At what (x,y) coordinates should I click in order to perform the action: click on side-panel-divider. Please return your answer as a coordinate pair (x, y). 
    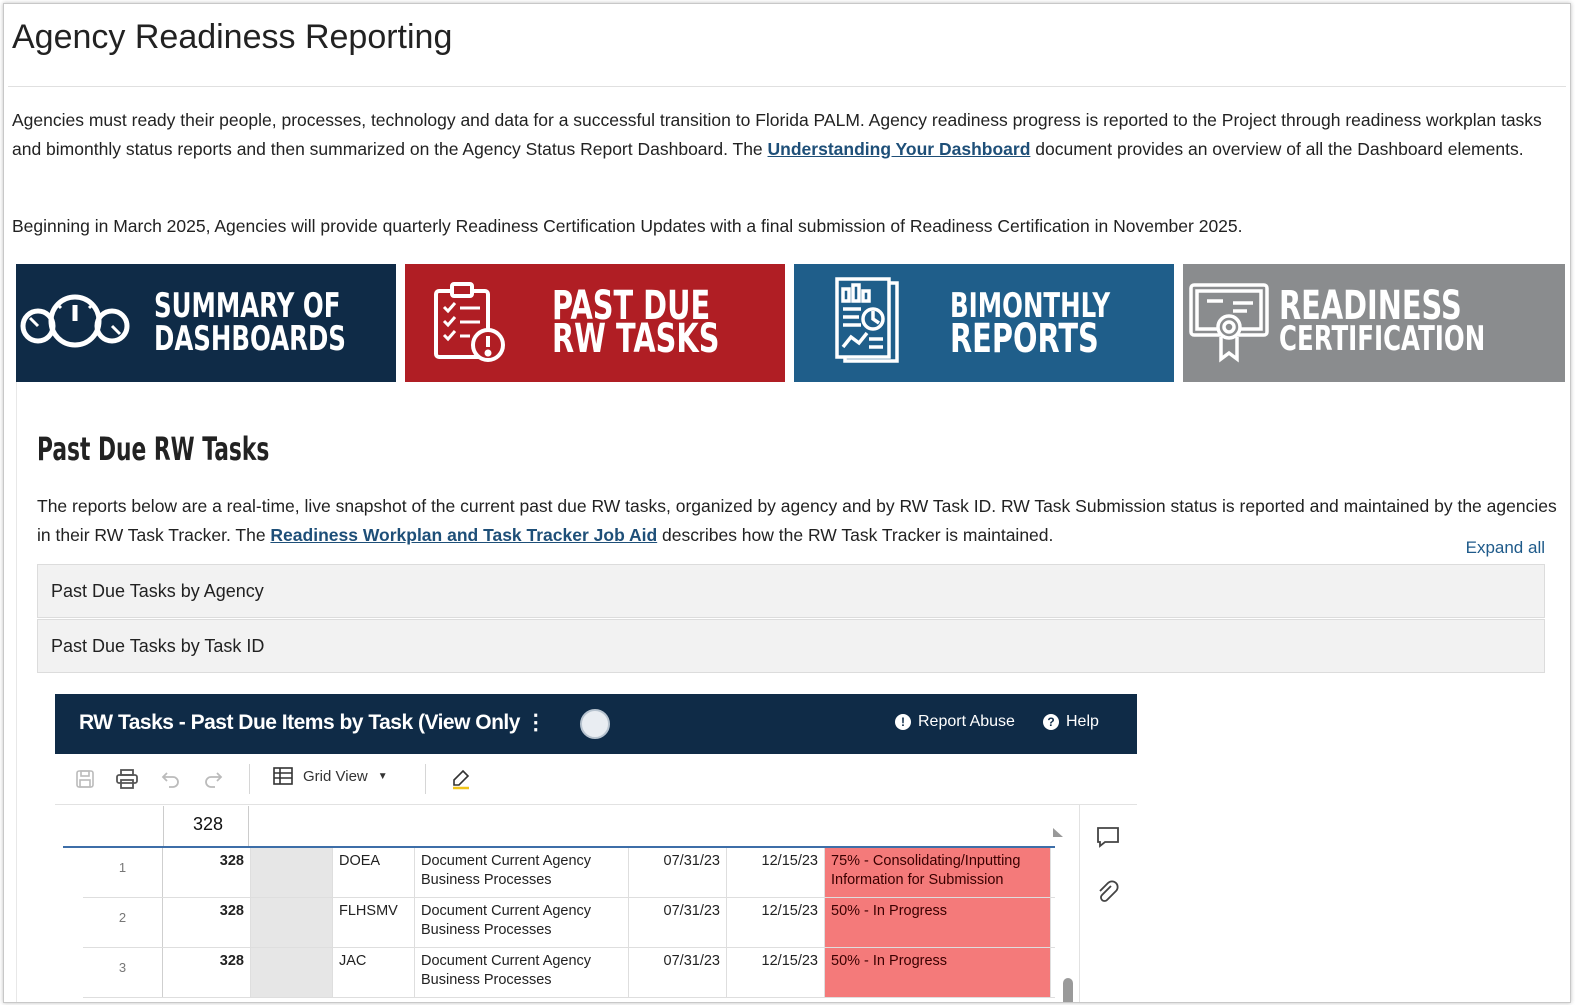
    Looking at the image, I should click on (1079, 903).